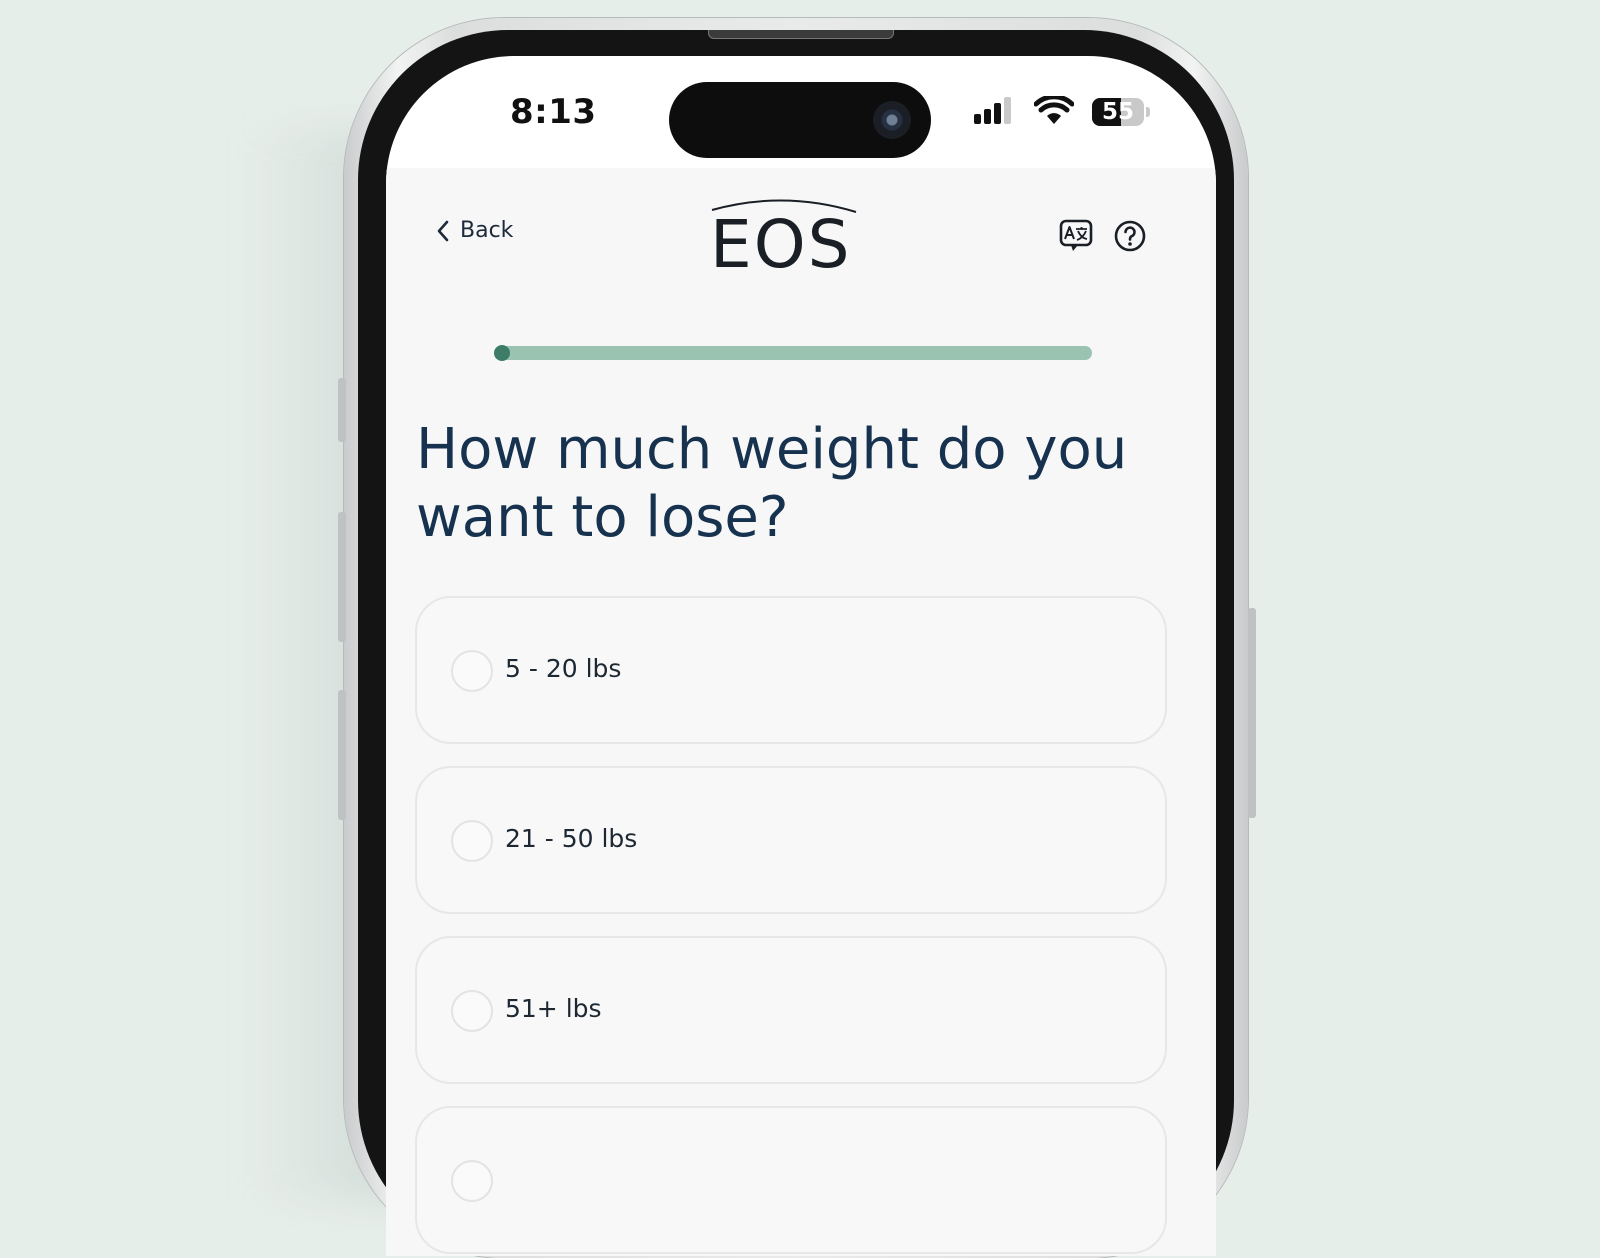  Describe the element at coordinates (791, 840) in the screenshot. I see `option-21-50-lbs: 21 - 50 lbs` at that location.